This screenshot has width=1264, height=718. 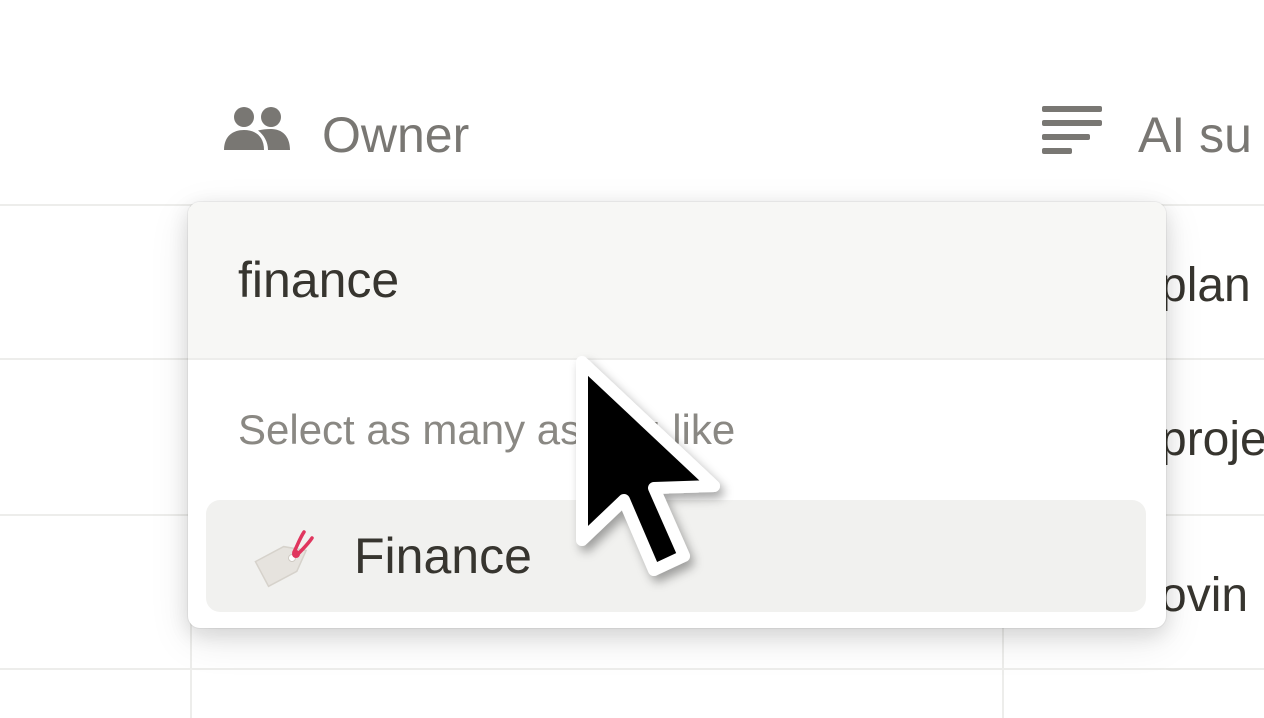 What do you see at coordinates (1205, 285) in the screenshot?
I see `ai-summary-cell: plan` at bounding box center [1205, 285].